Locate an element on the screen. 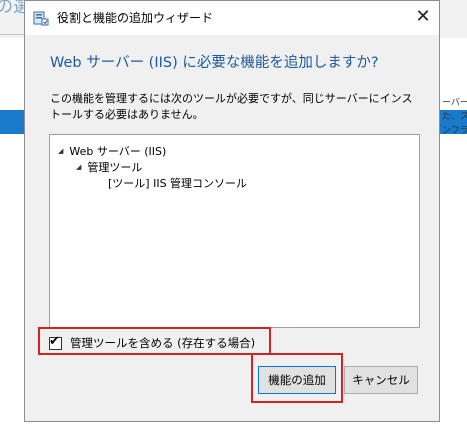 The height and width of the screenshot is (434, 467). add-features-button: 機能の追加 is located at coordinates (297, 380).